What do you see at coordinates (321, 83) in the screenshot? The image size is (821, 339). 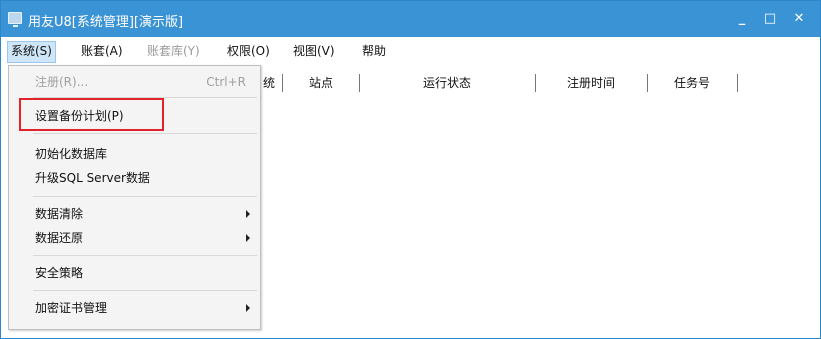 I see `column-header-site: 站点` at bounding box center [321, 83].